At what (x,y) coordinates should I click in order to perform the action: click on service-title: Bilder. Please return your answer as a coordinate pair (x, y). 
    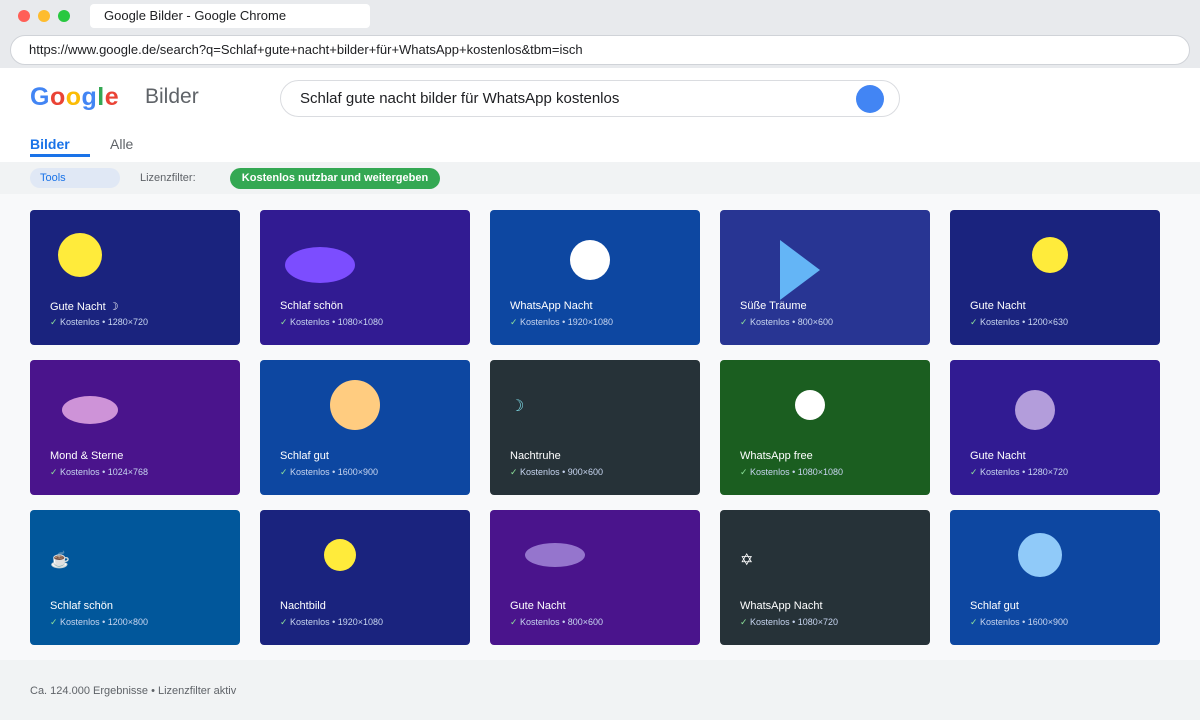
    Looking at the image, I should click on (172, 96).